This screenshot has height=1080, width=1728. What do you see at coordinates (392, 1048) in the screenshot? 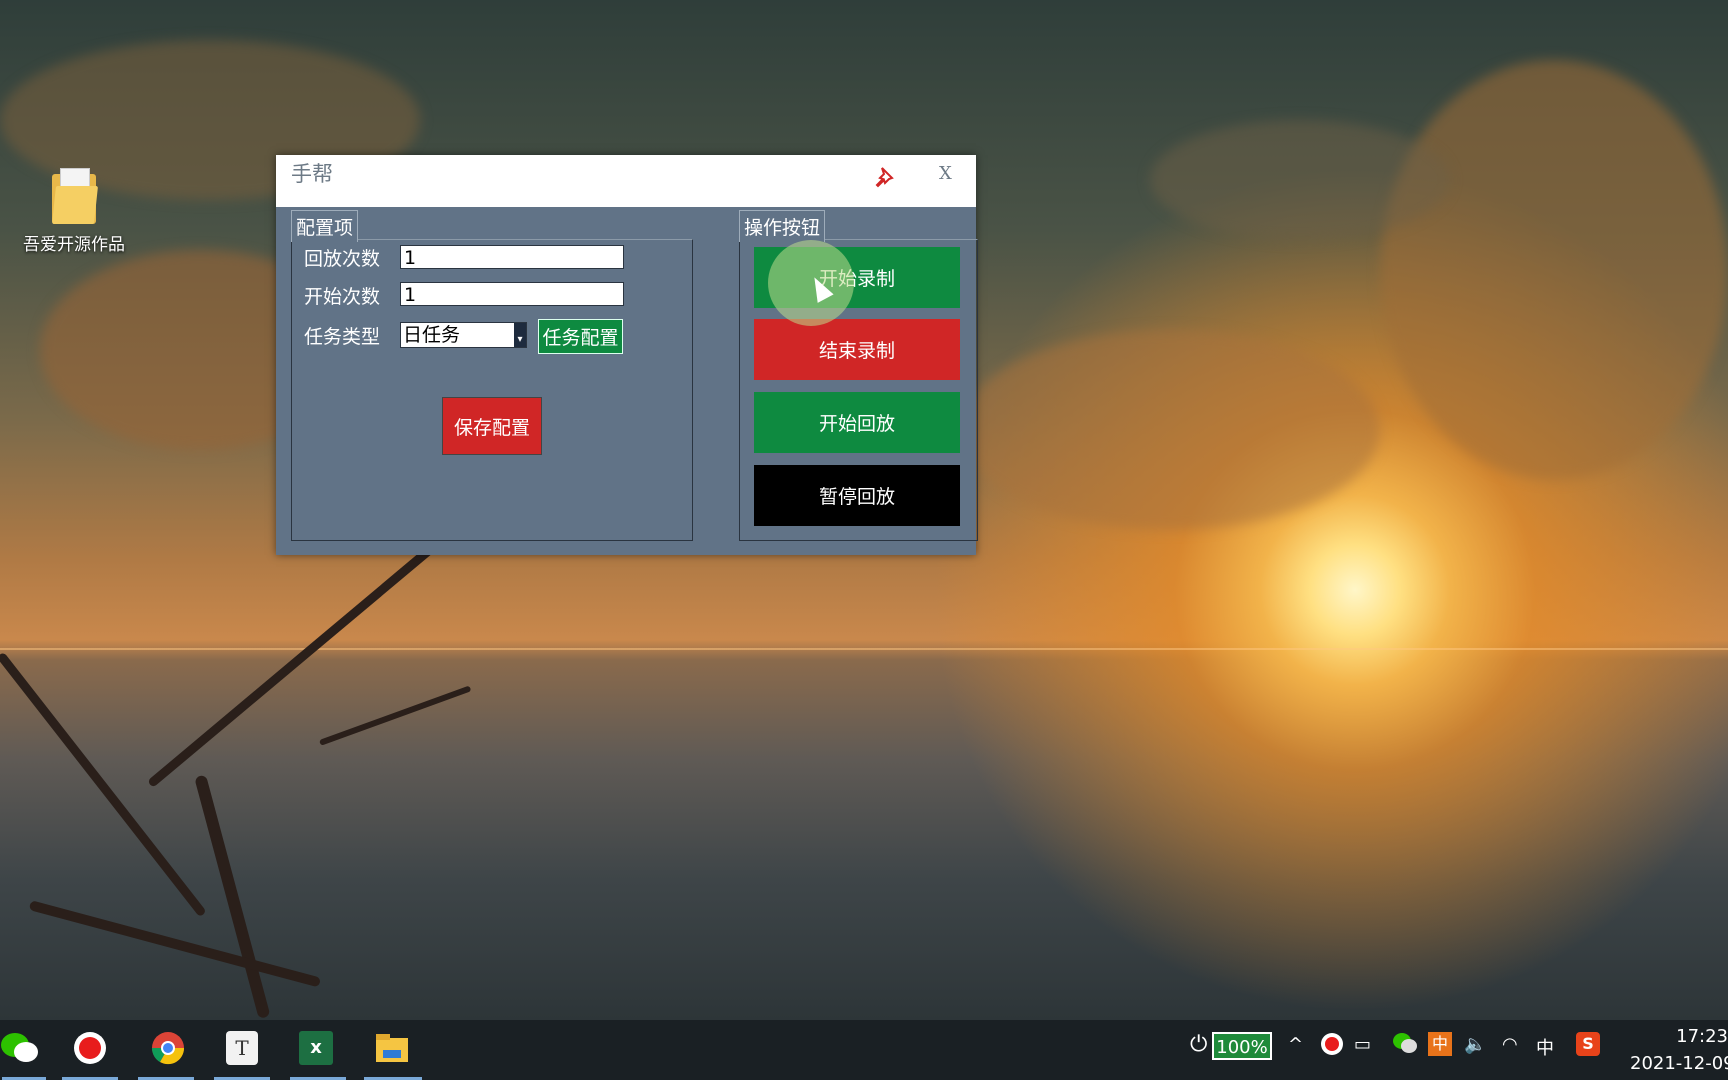
I see `file-explorer-icon` at bounding box center [392, 1048].